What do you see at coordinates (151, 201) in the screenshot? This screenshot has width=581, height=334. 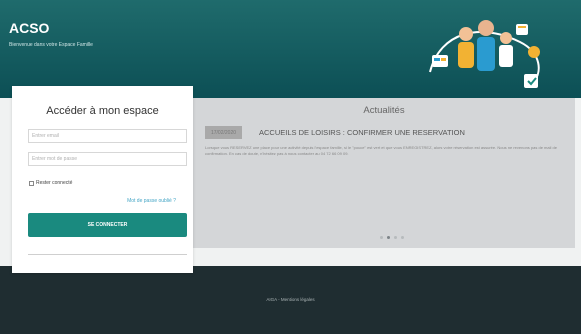 I see `forgot-password-link: Mot de passe oublié ?` at bounding box center [151, 201].